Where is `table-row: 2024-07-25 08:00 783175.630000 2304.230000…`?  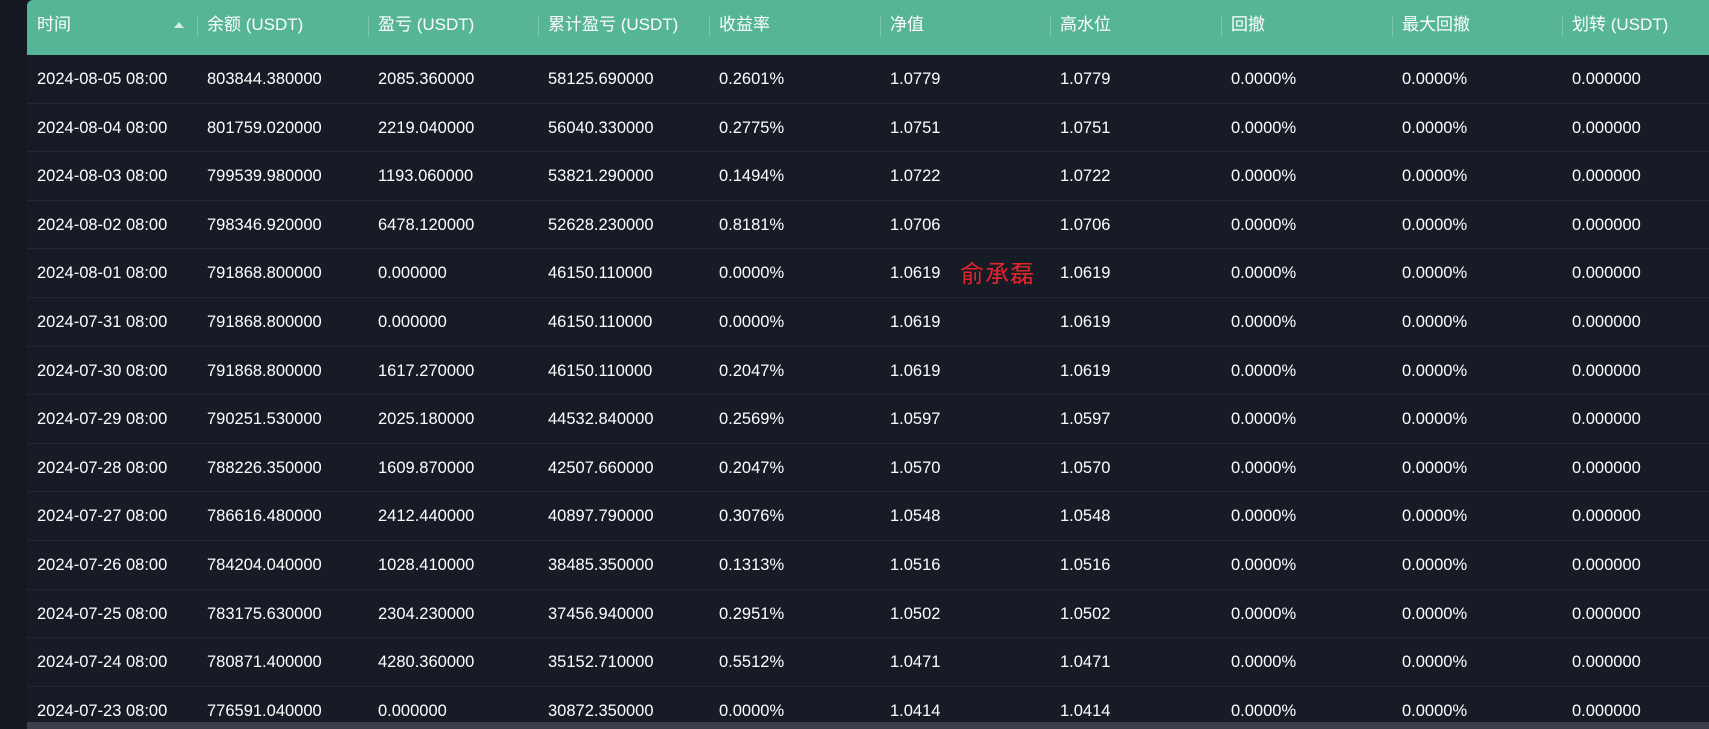
table-row: 2024-07-25 08:00 783175.630000 2304.230000… is located at coordinates (868, 614).